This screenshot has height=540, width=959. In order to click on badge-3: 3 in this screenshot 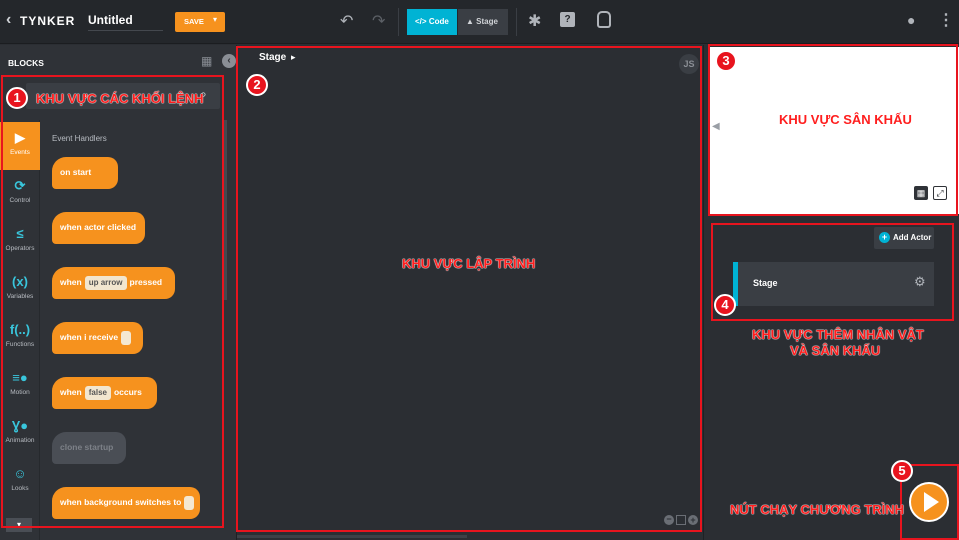, I will do `click(726, 61)`.